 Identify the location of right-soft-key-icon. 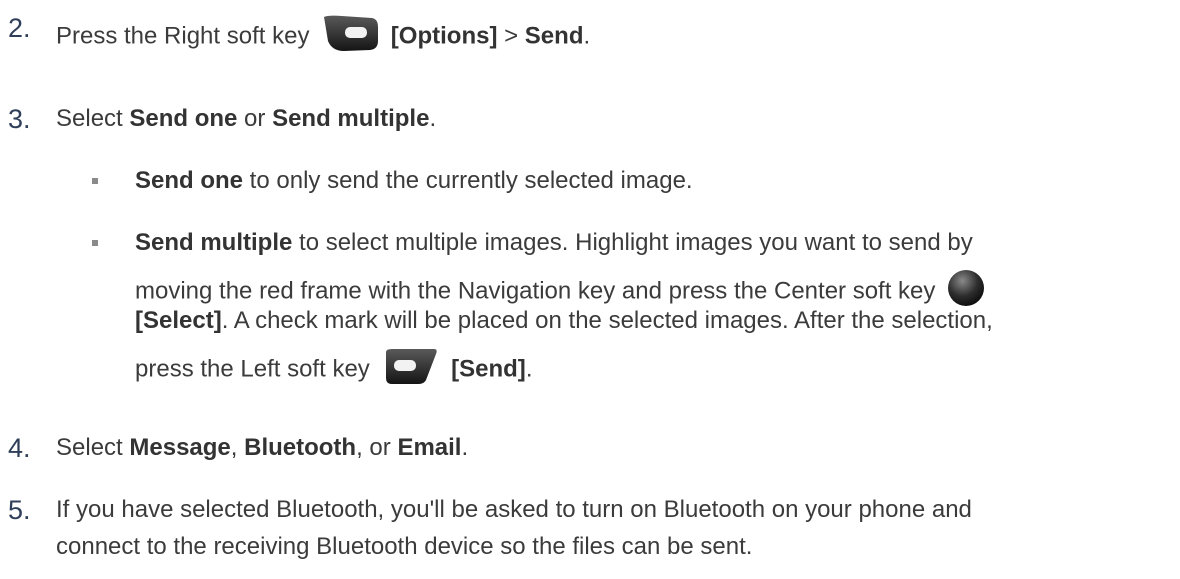
(351, 37).